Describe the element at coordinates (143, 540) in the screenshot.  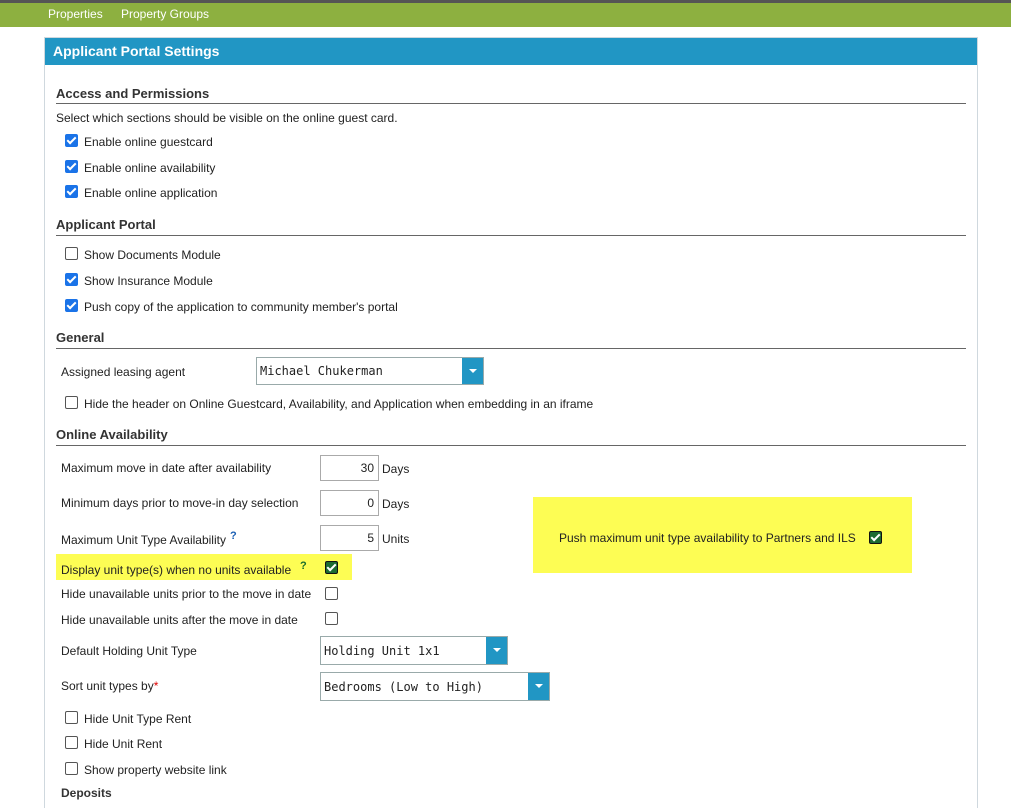
I see `max-unit-label: Maximum Unit Type Availability` at that location.